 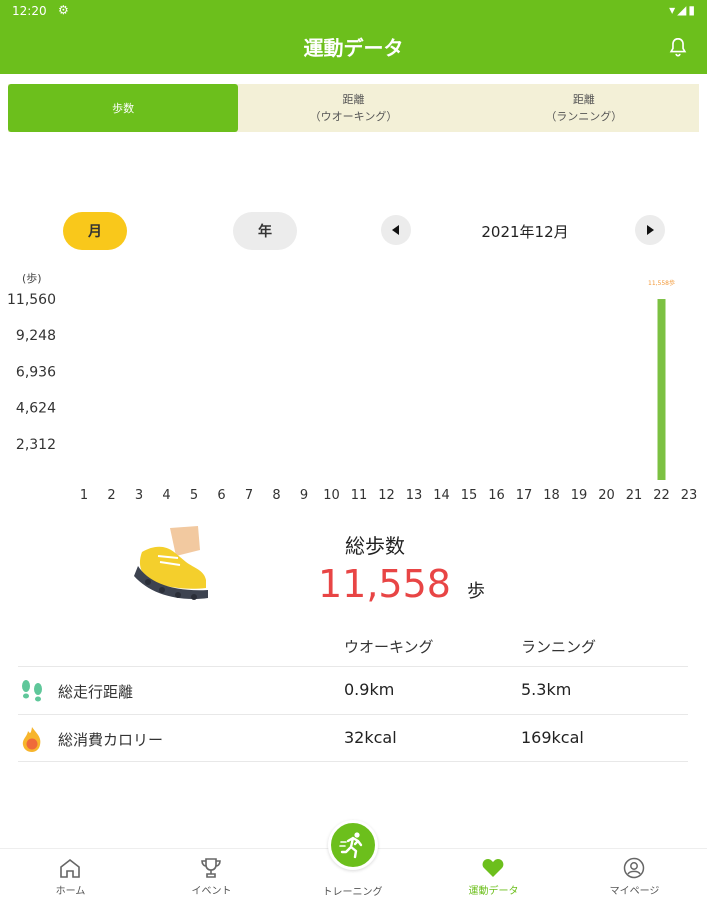 I want to click on table-row-calories: 総消費カロリー 32kcal 169kcal, so click(x=353, y=738).